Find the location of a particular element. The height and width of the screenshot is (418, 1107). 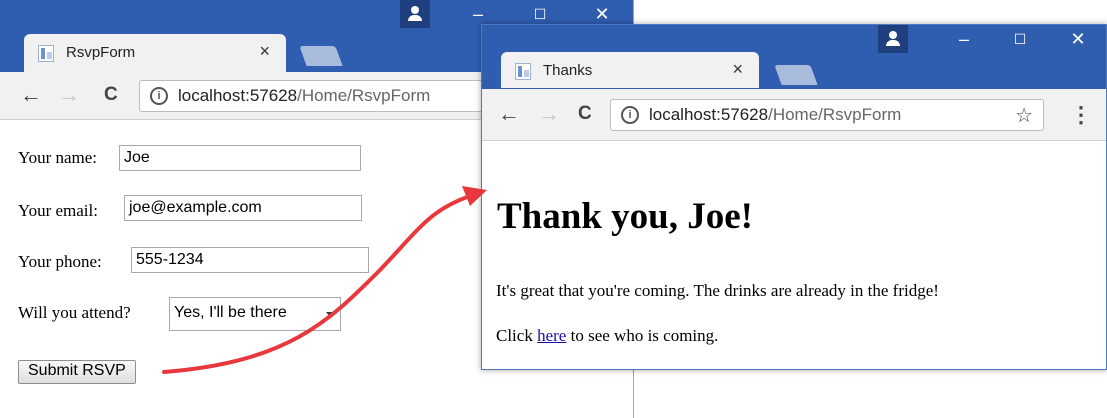

click-prefix: Click is located at coordinates (517, 335).